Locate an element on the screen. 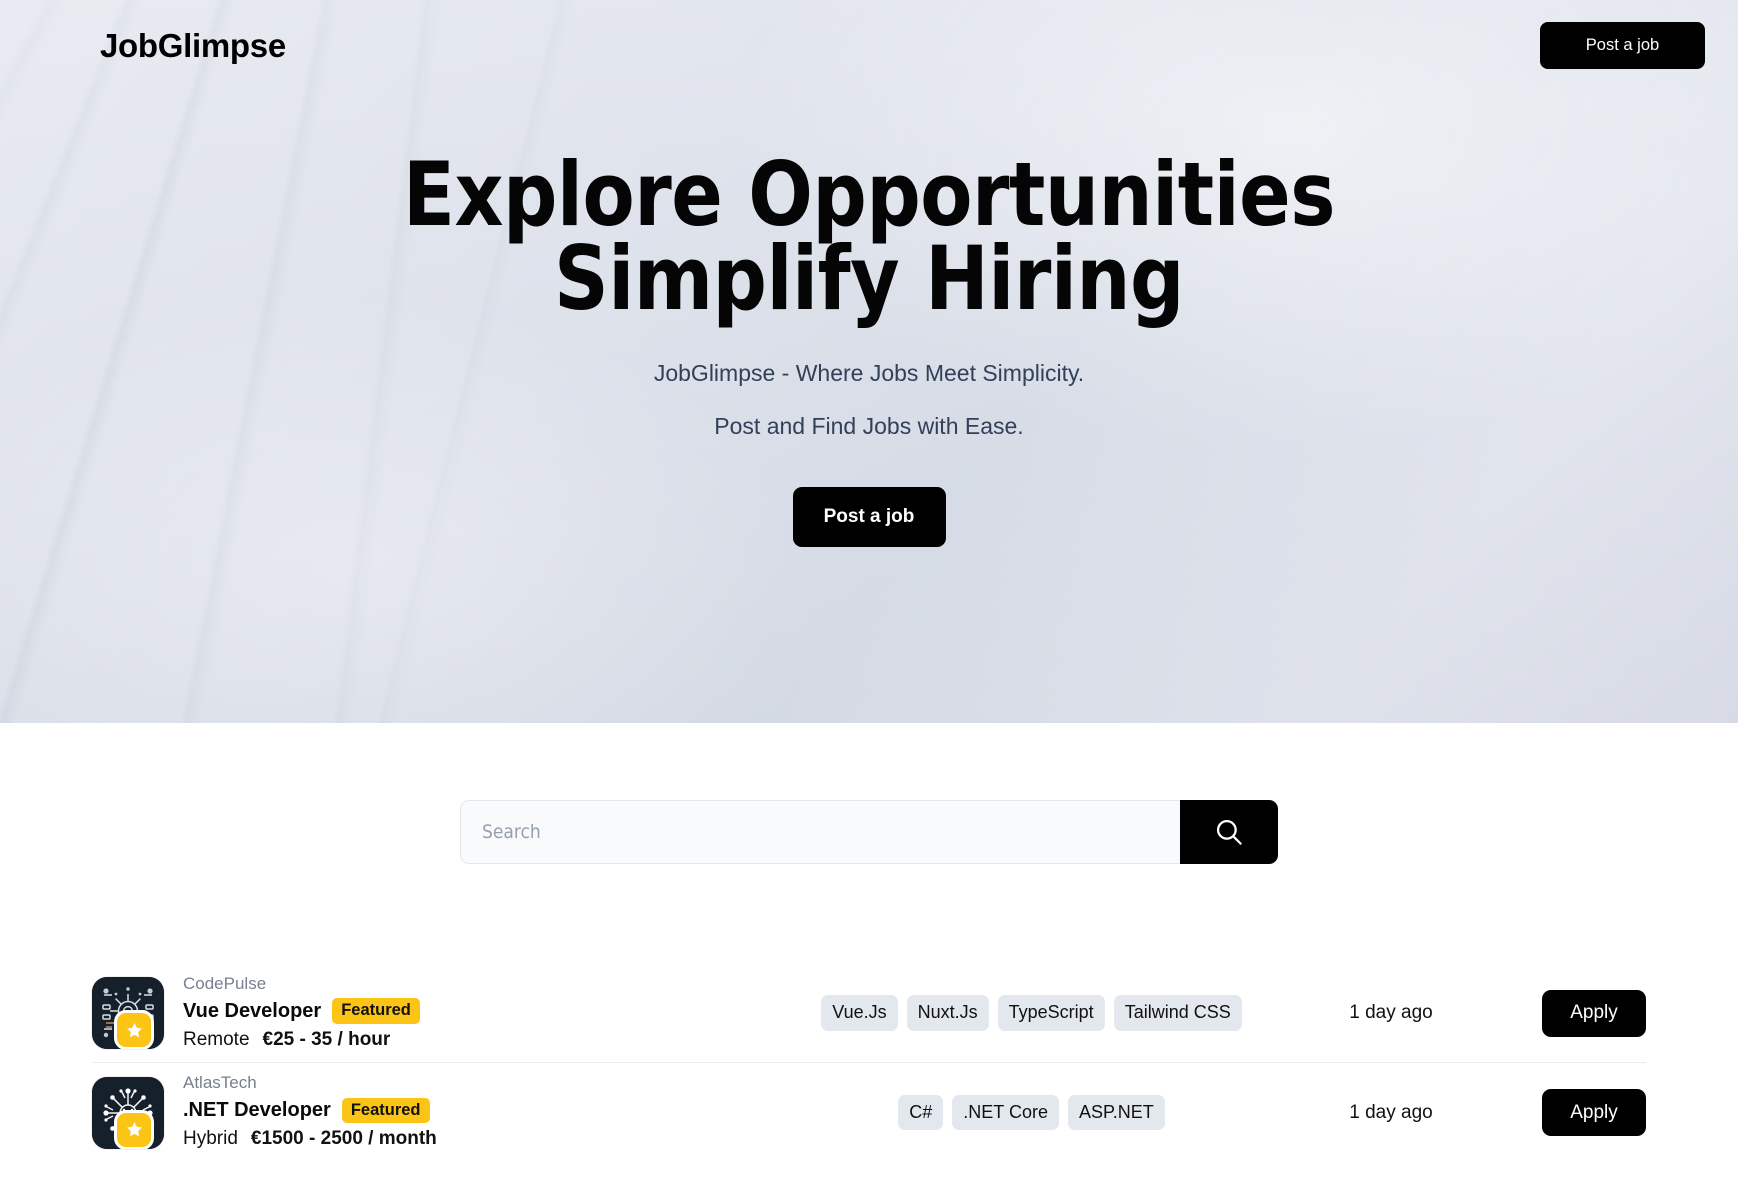 Image resolution: width=1738 pixels, height=1187 pixels. job-title-line: .NET Developer Featured is located at coordinates (310, 1110).